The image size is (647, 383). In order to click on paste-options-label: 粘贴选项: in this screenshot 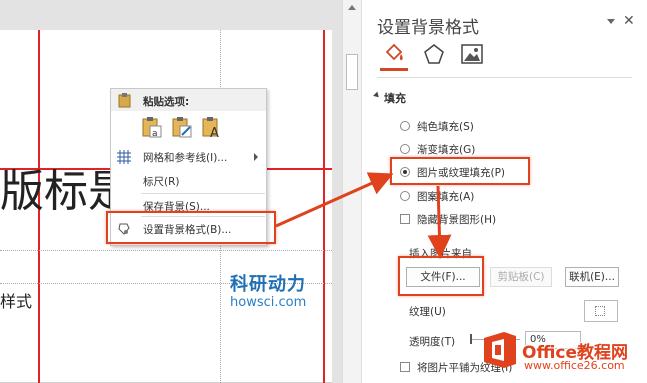, I will do `click(166, 102)`.